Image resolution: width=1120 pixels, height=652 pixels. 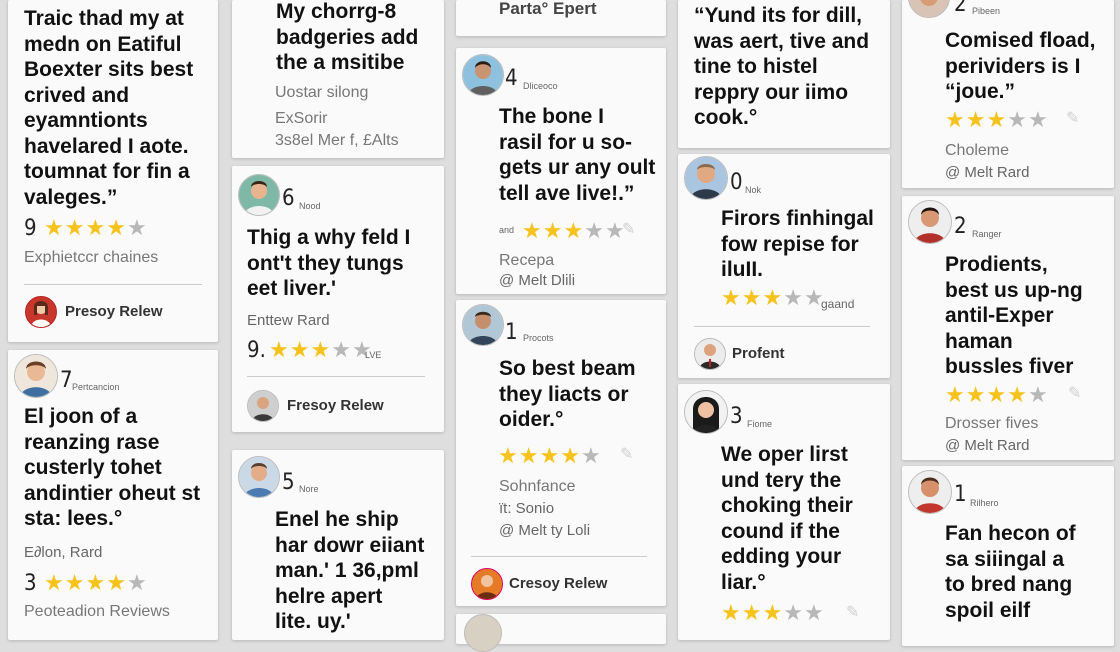 What do you see at coordinates (558, 583) in the screenshot?
I see `user-name: Cresoy Relew` at bounding box center [558, 583].